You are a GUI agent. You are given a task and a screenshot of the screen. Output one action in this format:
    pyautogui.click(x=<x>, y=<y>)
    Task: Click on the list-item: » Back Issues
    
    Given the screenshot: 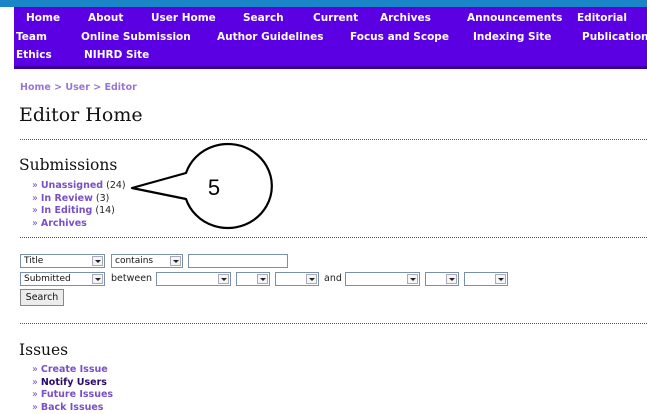 What is the action you would take?
    pyautogui.click(x=72, y=408)
    